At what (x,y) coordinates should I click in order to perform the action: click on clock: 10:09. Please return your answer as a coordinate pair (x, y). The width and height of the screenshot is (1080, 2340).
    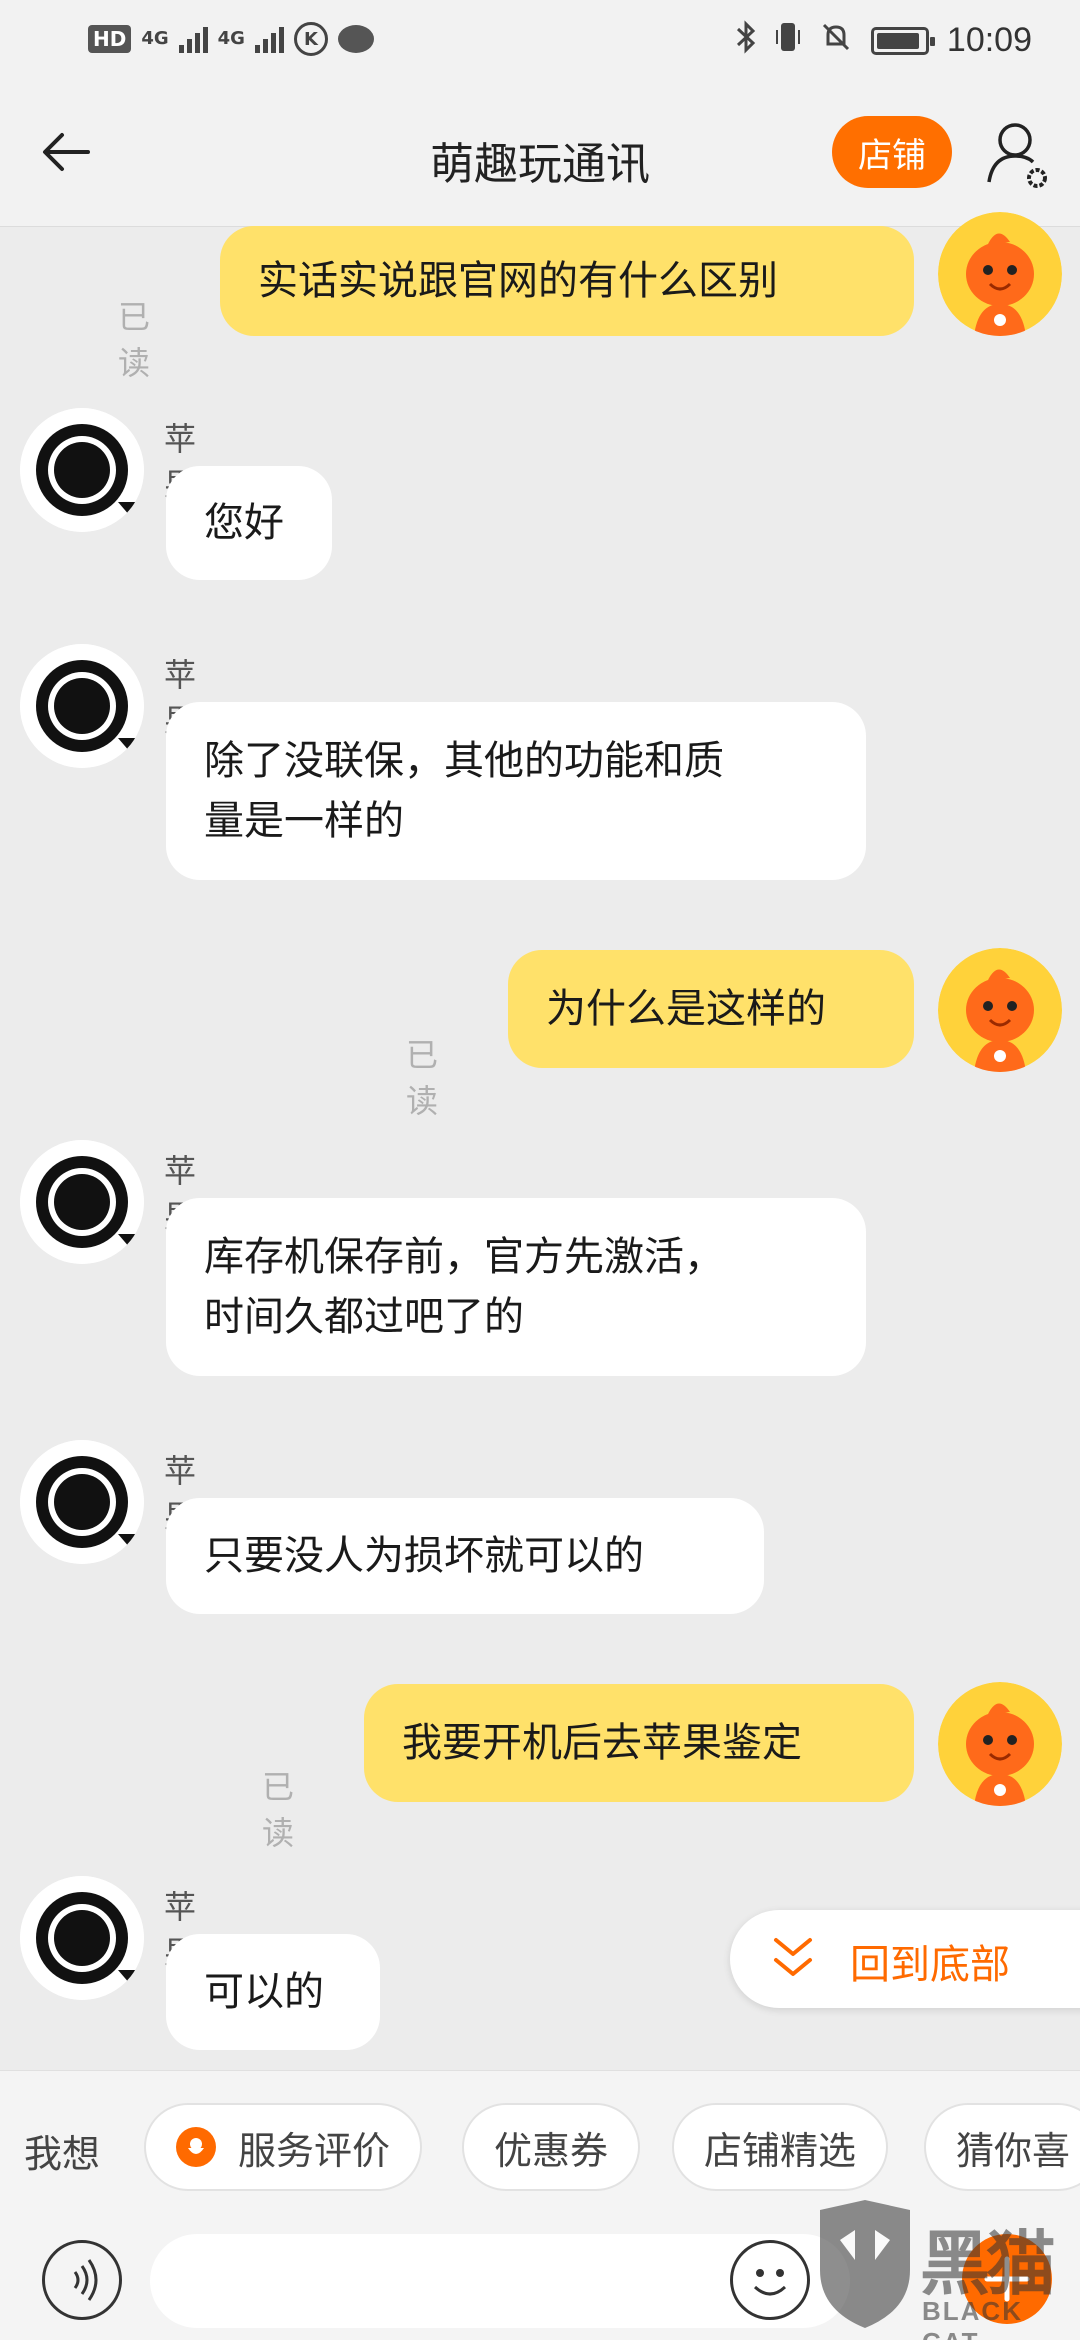
    Looking at the image, I should click on (989, 40).